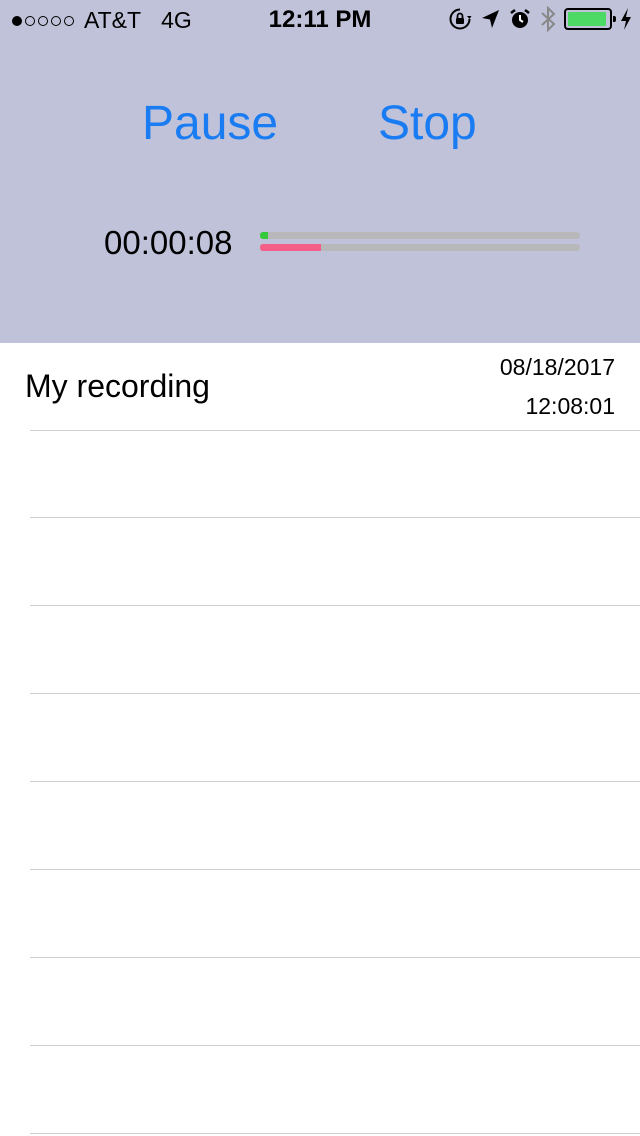 Image resolution: width=640 pixels, height=1136 pixels. I want to click on pause-button: Pause, so click(212, 124).